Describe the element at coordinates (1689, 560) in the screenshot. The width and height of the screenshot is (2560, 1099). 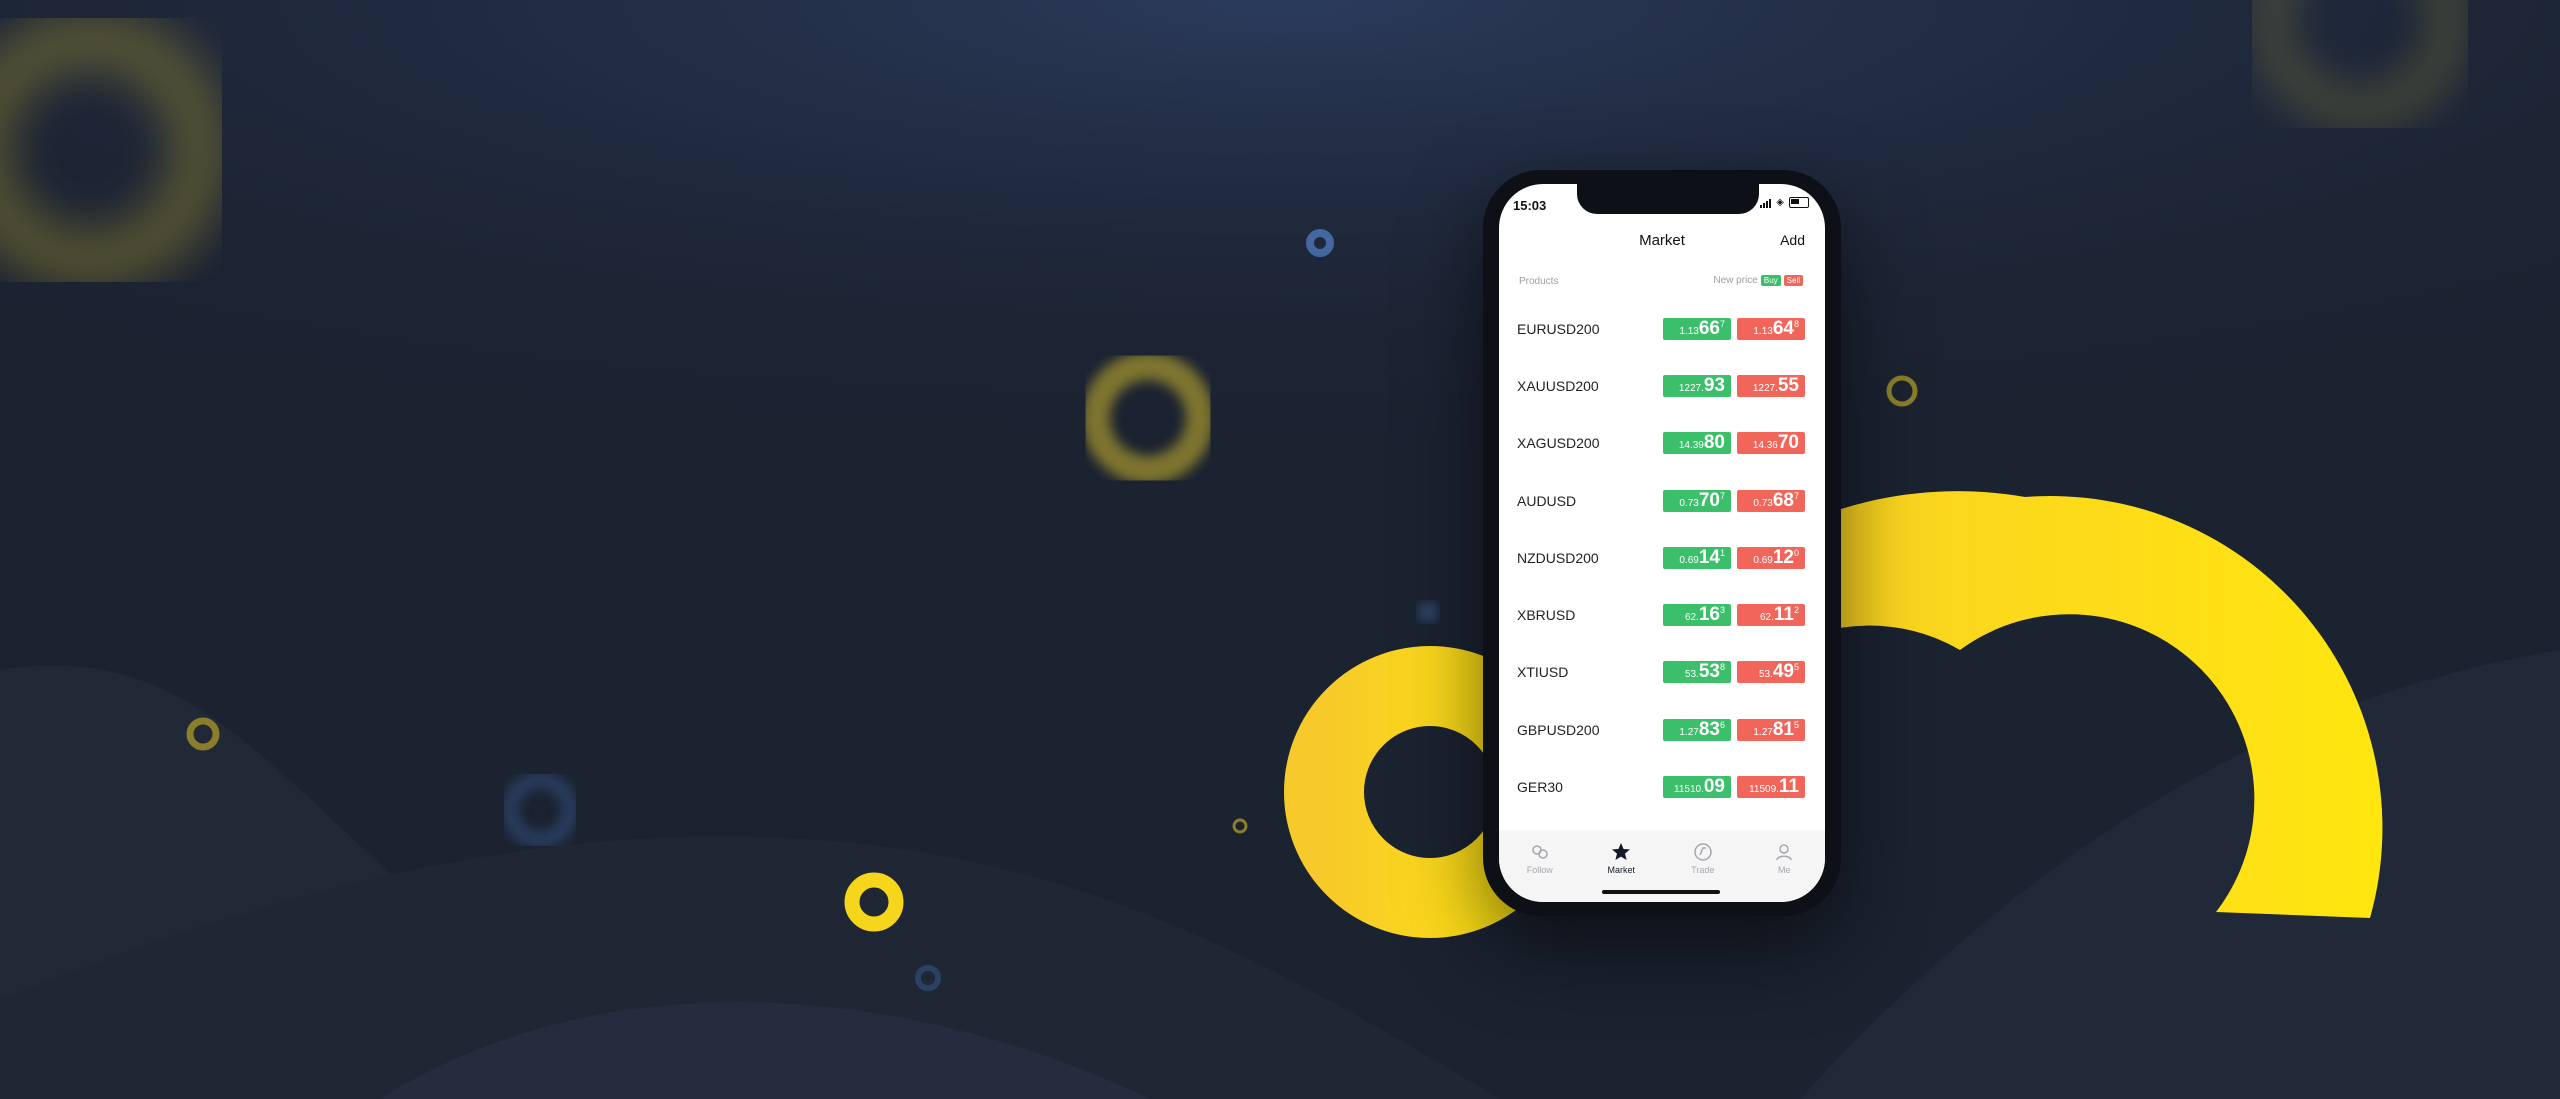
I see `price-prefix: 0.69` at that location.